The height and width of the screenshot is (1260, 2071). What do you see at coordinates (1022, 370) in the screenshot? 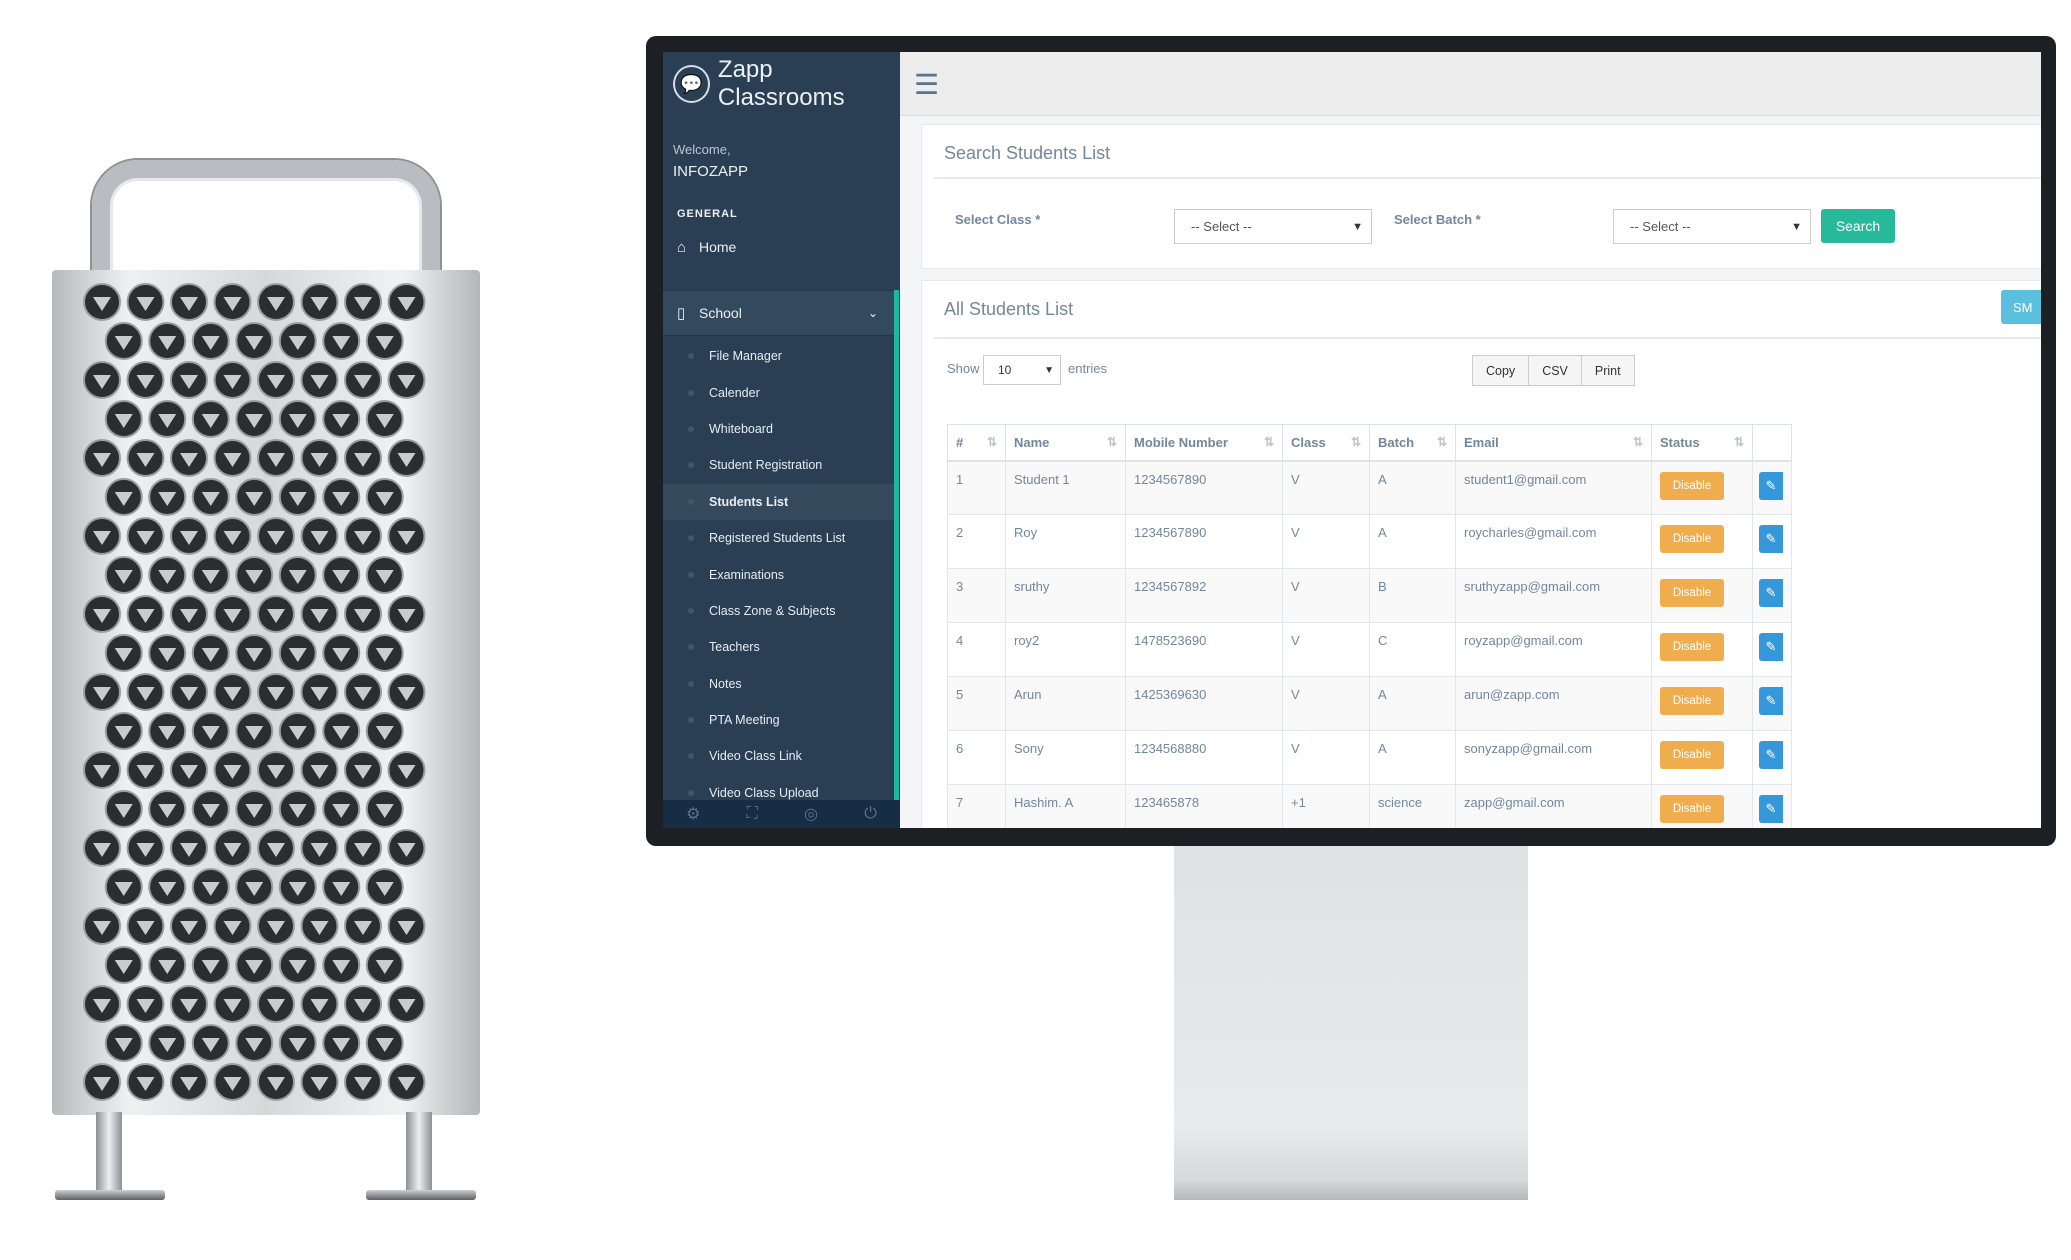
I see `entries-select: 10 ▼` at bounding box center [1022, 370].